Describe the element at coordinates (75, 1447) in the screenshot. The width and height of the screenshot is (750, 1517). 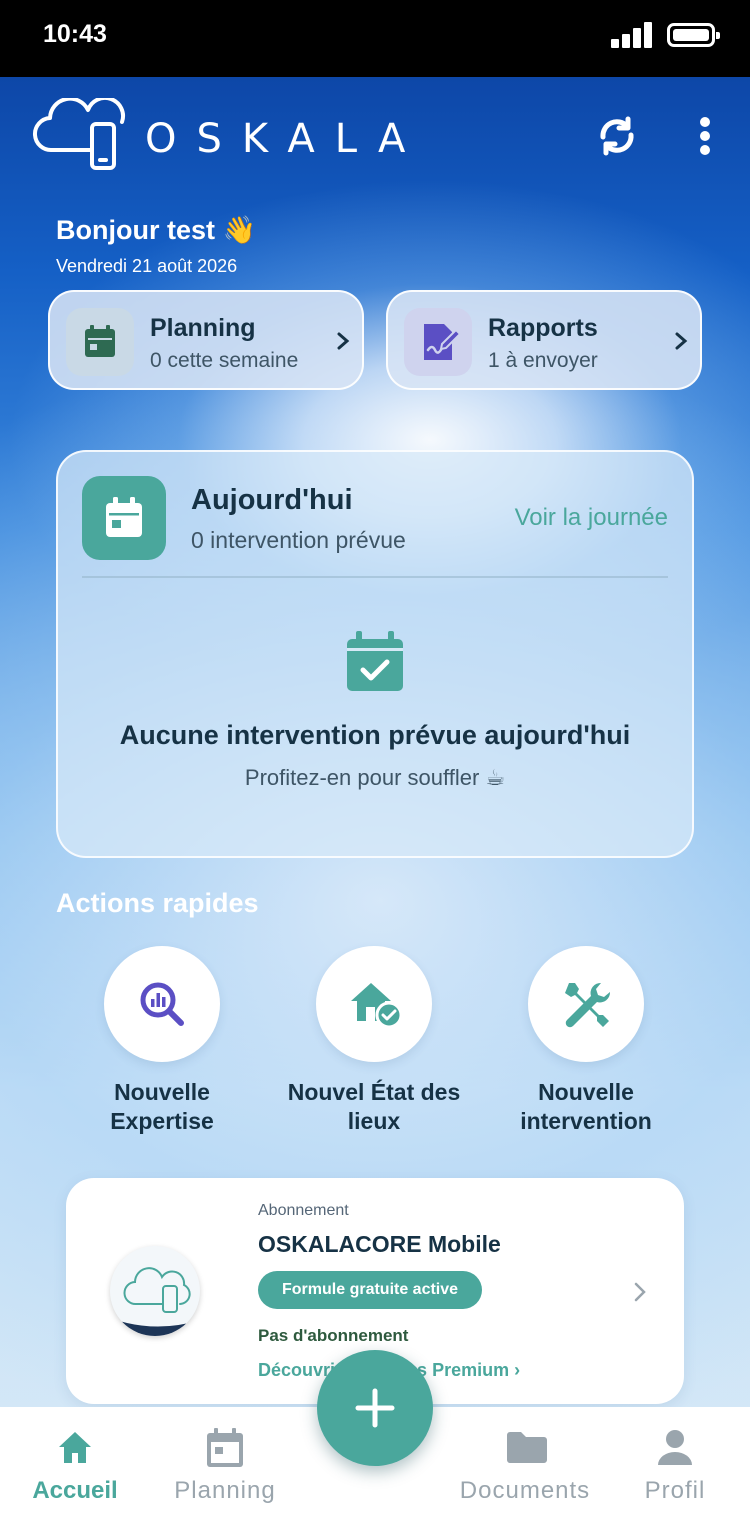
I see `home-icon` at that location.